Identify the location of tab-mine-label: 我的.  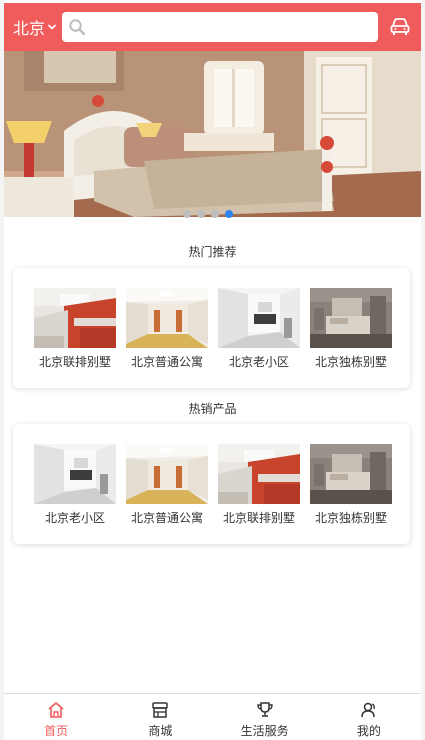
(368, 731).